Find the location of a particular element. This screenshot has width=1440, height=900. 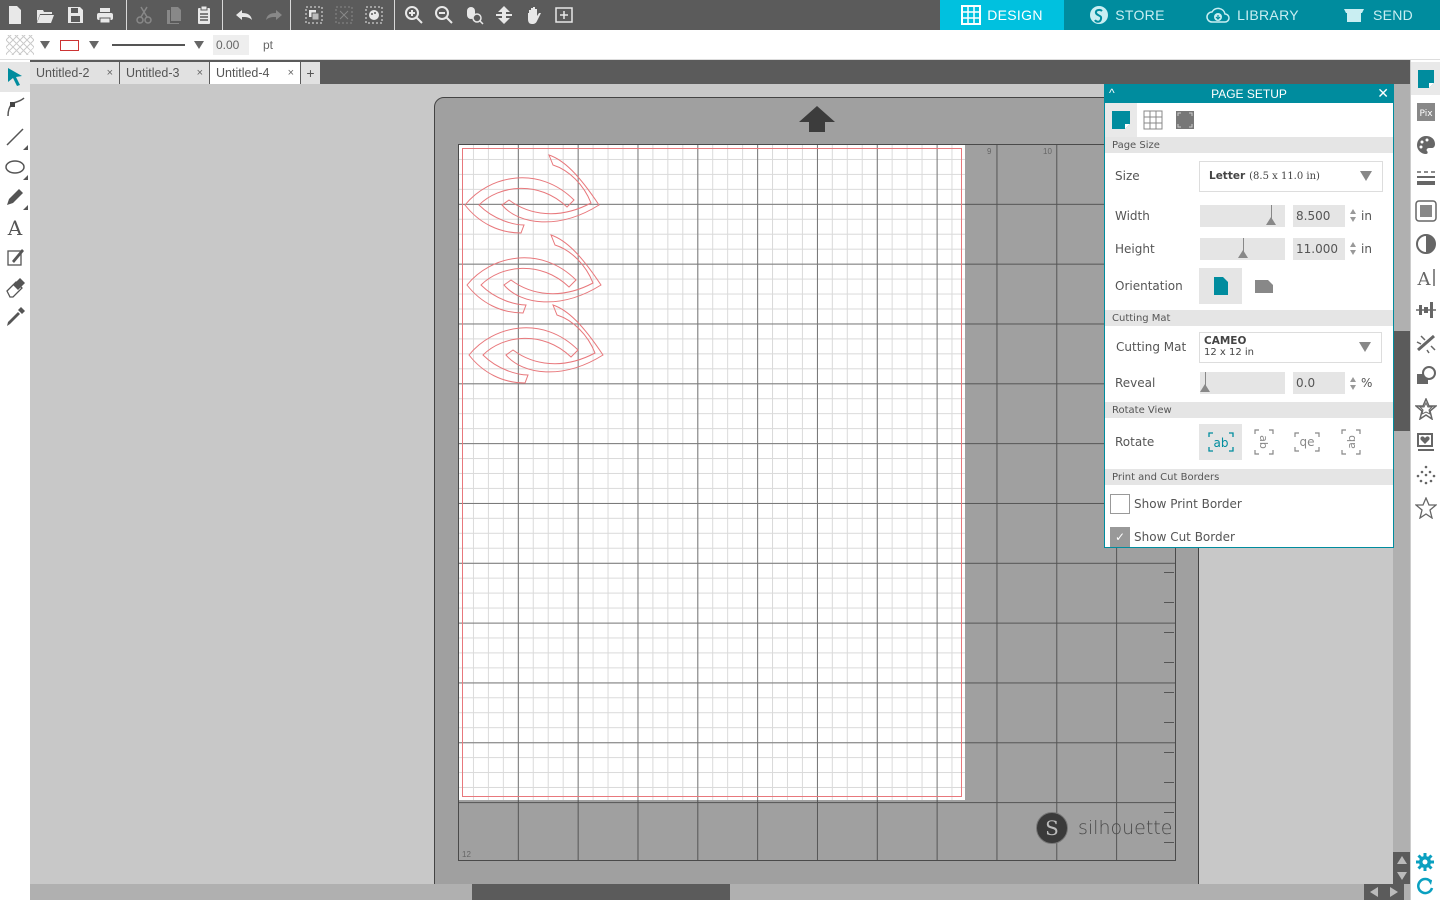

width-slider is located at coordinates (1242, 215).